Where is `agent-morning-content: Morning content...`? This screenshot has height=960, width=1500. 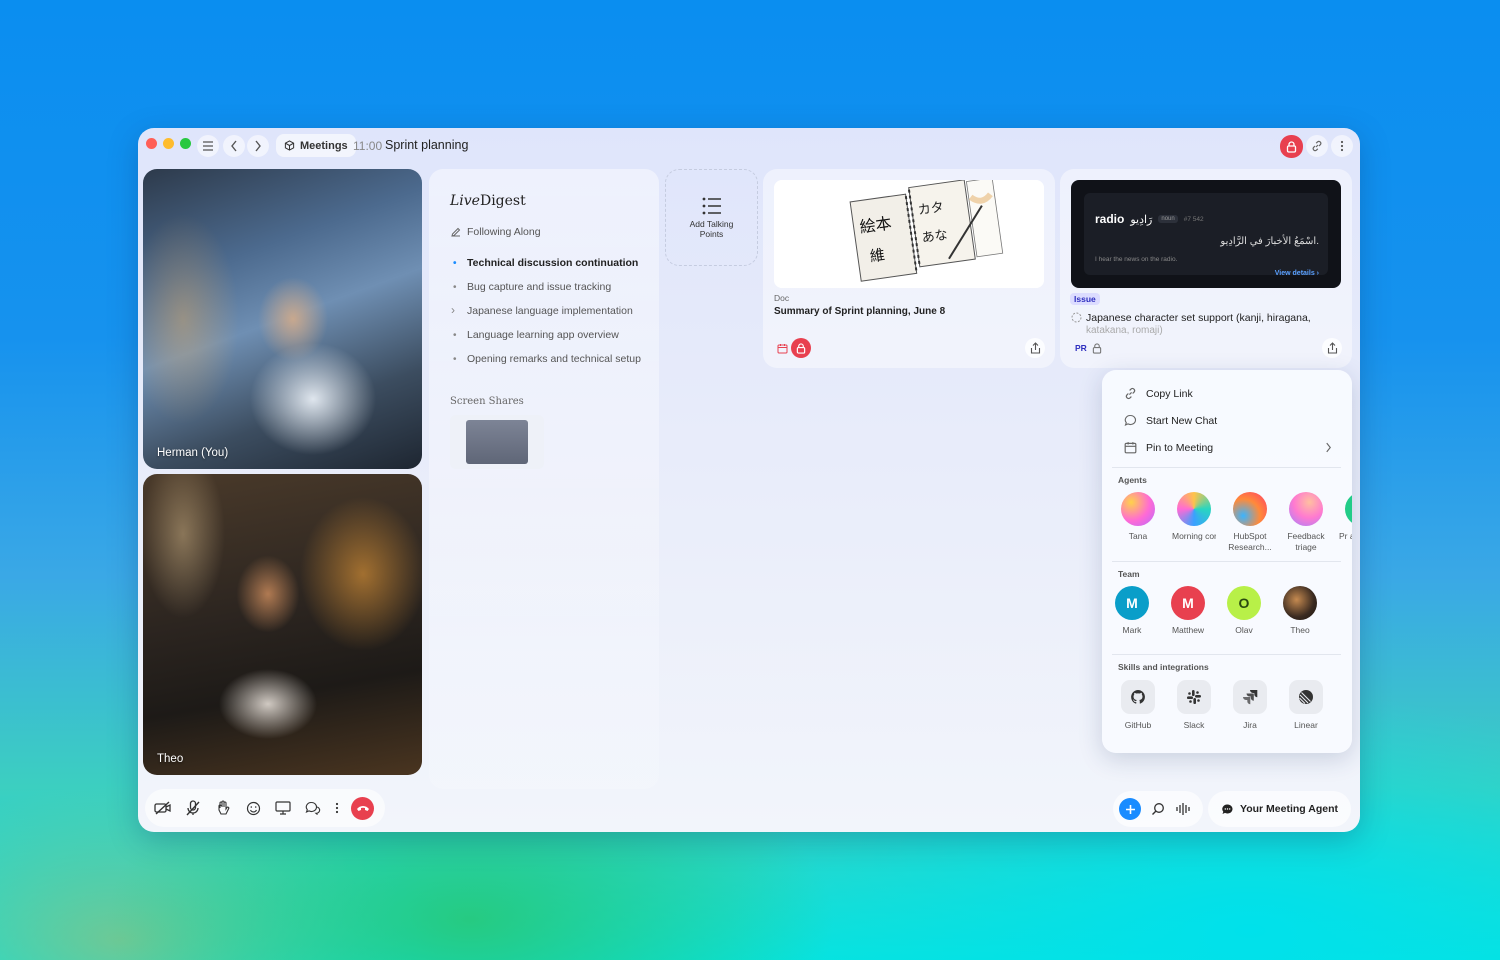
agent-morning-content: Morning content... is located at coordinates (1194, 517).